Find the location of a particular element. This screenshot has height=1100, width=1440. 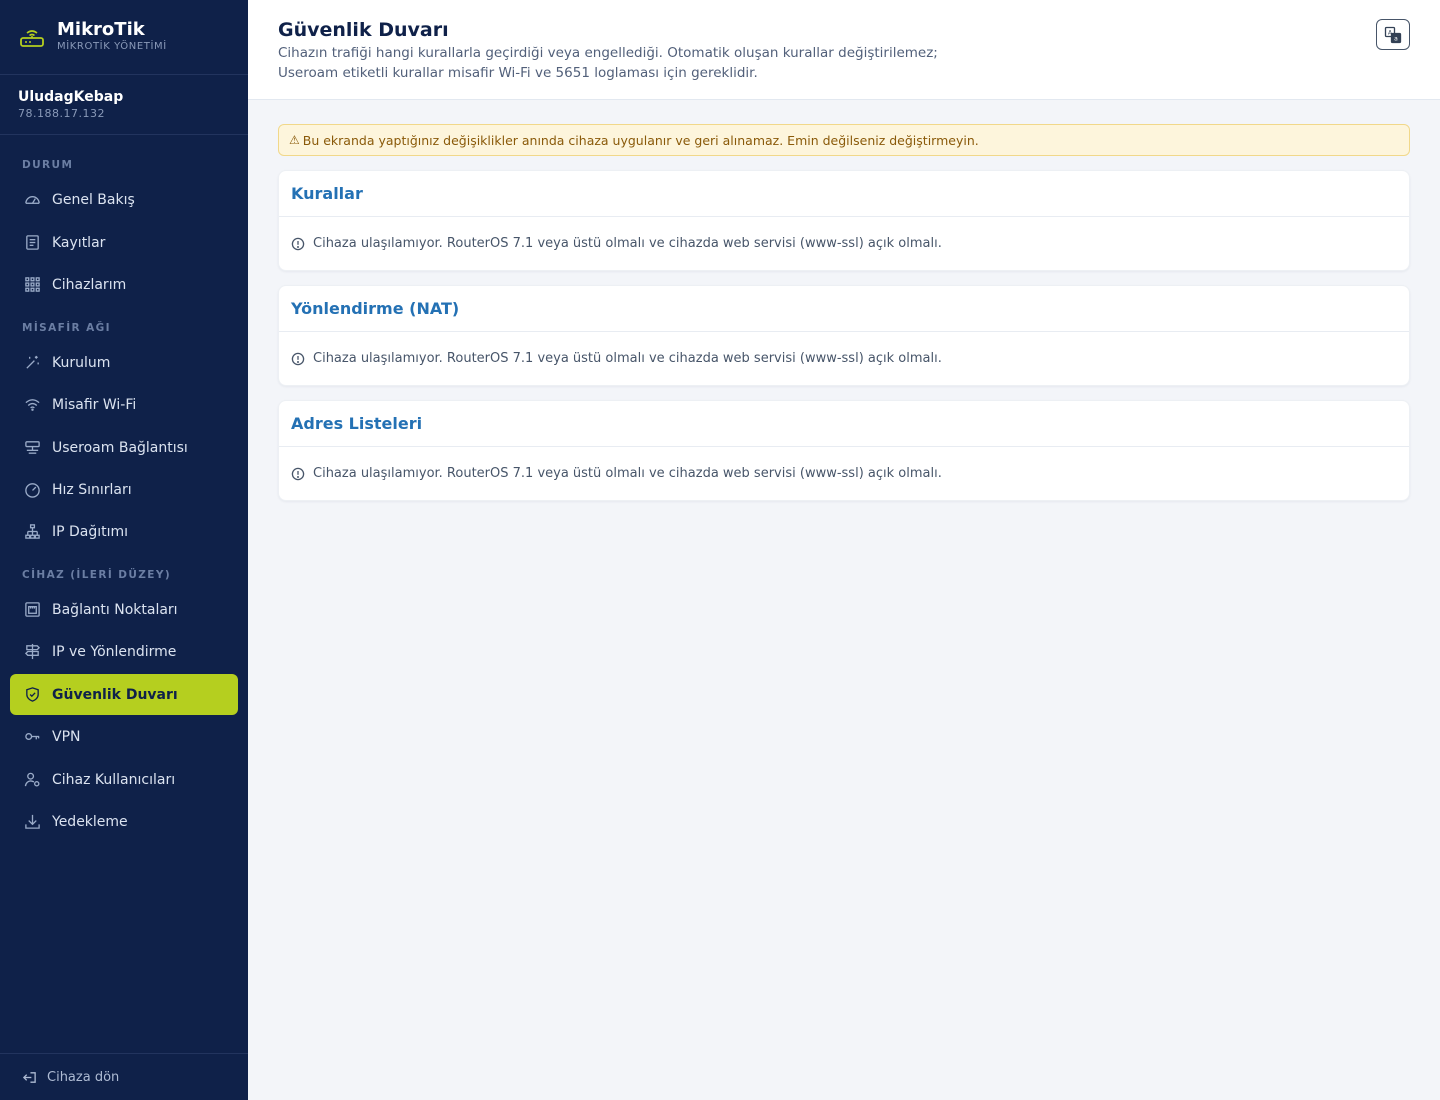

warning-icon: ⚠ is located at coordinates (294, 140).